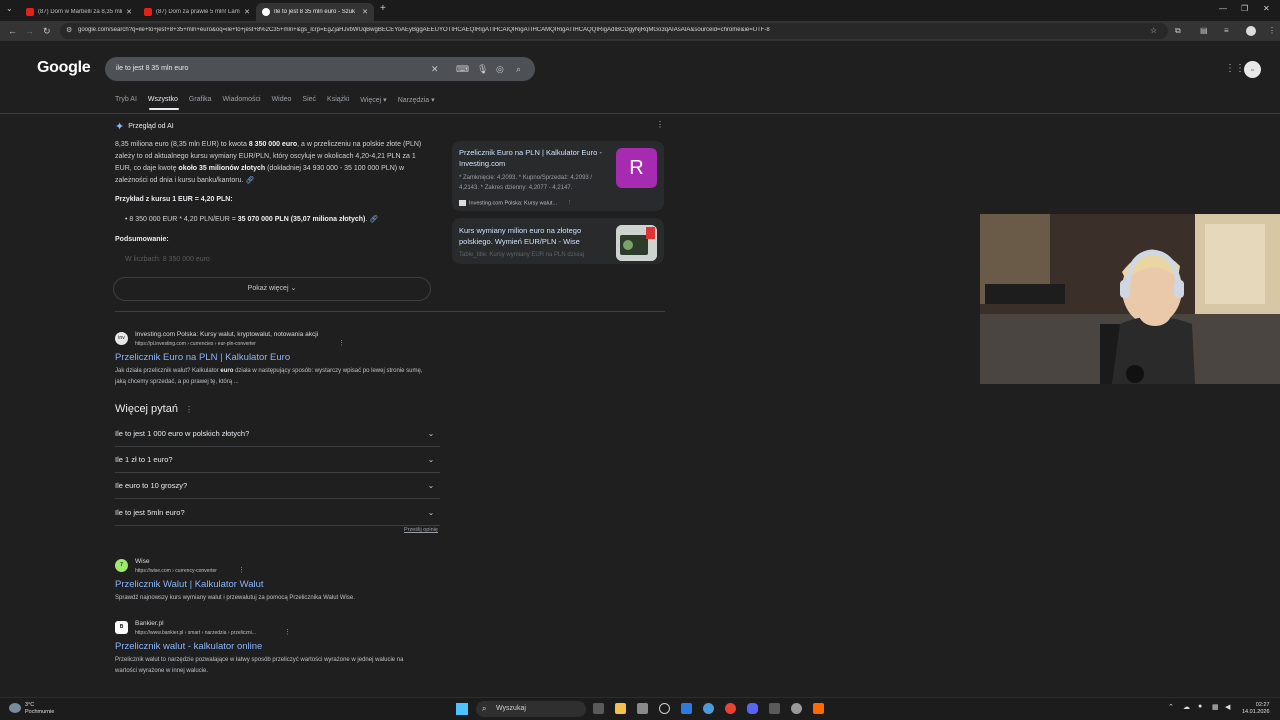 The height and width of the screenshot is (720, 1280). I want to click on paa-question: Ile 1 zł to 1 euro? ⌄, so click(277, 460).